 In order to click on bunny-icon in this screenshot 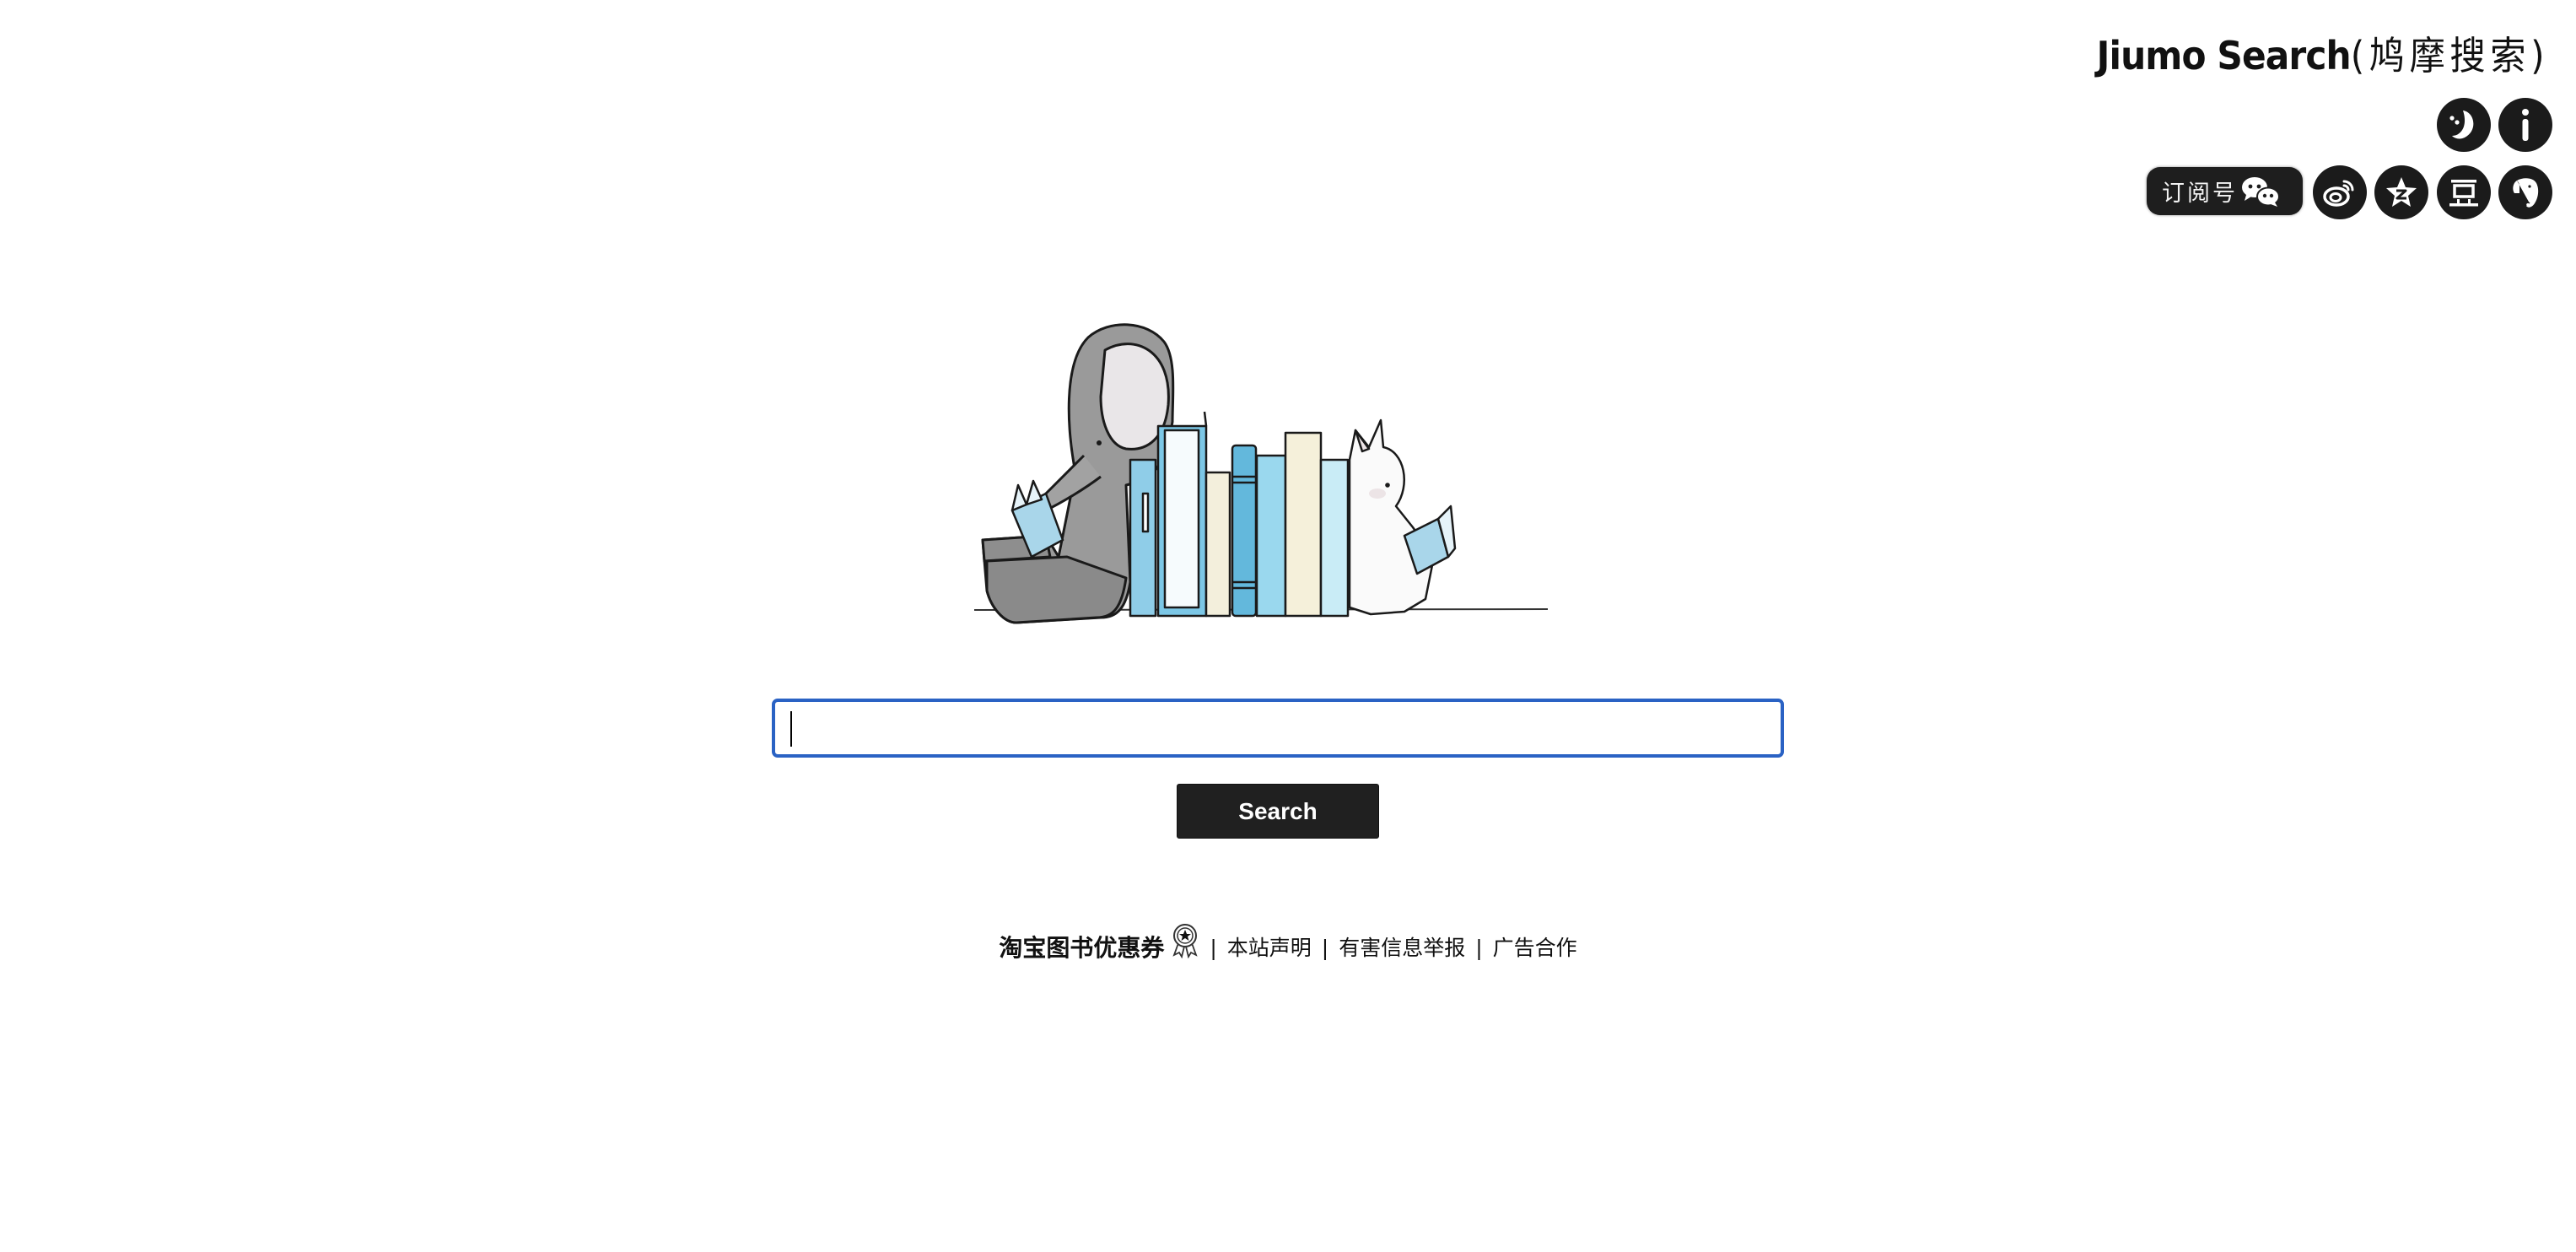, I will do `click(1392, 517)`.